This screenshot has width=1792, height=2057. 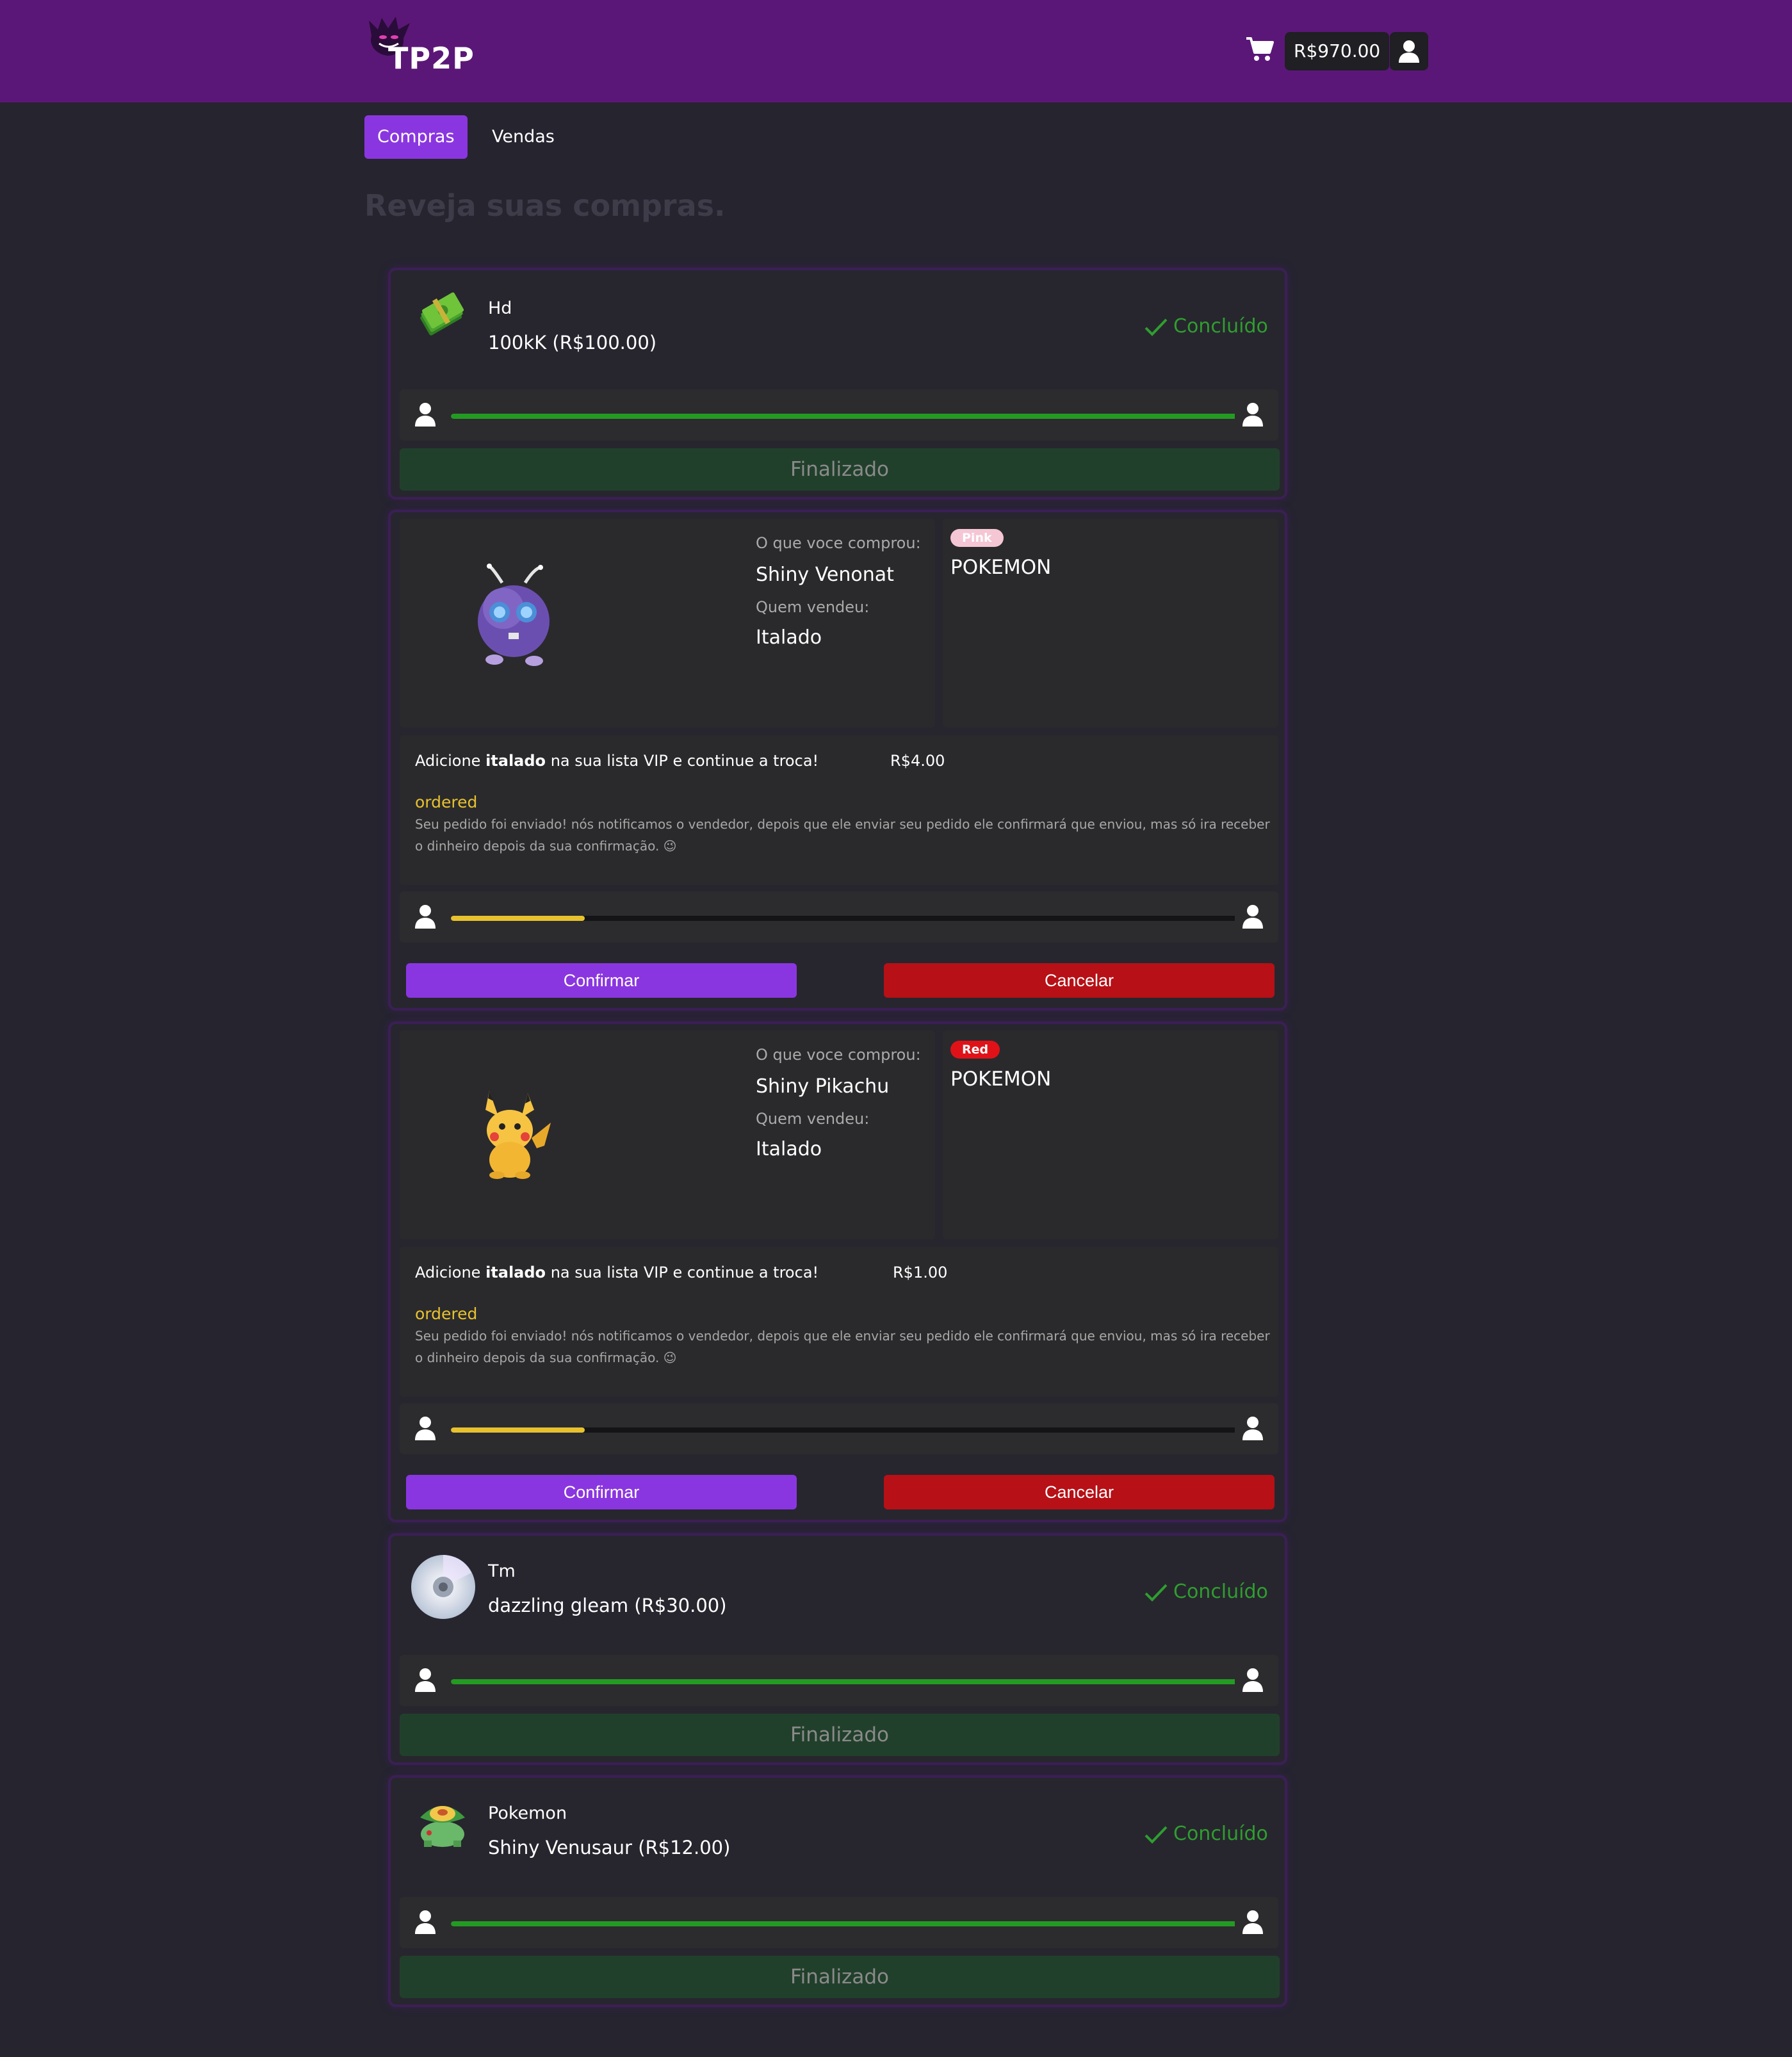 What do you see at coordinates (838, 384) in the screenshot?
I see `order-card: Hd 100kK (R$100.00) Concluído Finalizado` at bounding box center [838, 384].